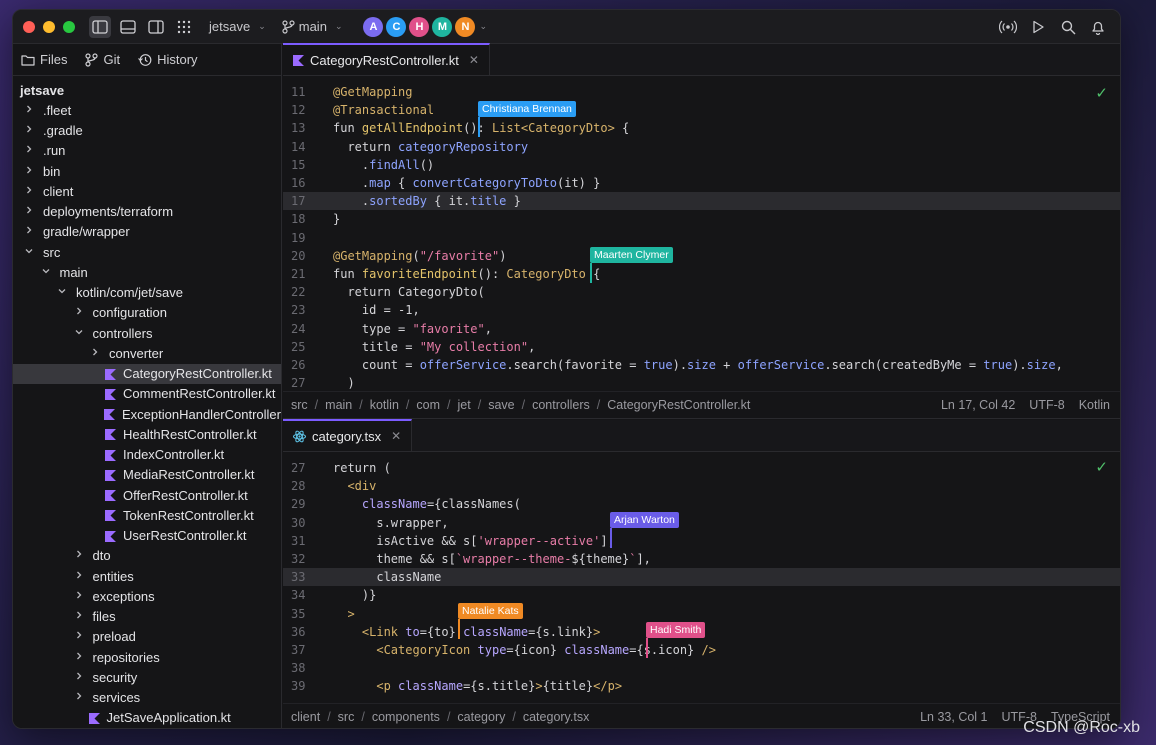 This screenshot has height=745, width=1156. What do you see at coordinates (701, 347) in the screenshot?
I see `code-line: 25 title = "My collection",` at bounding box center [701, 347].